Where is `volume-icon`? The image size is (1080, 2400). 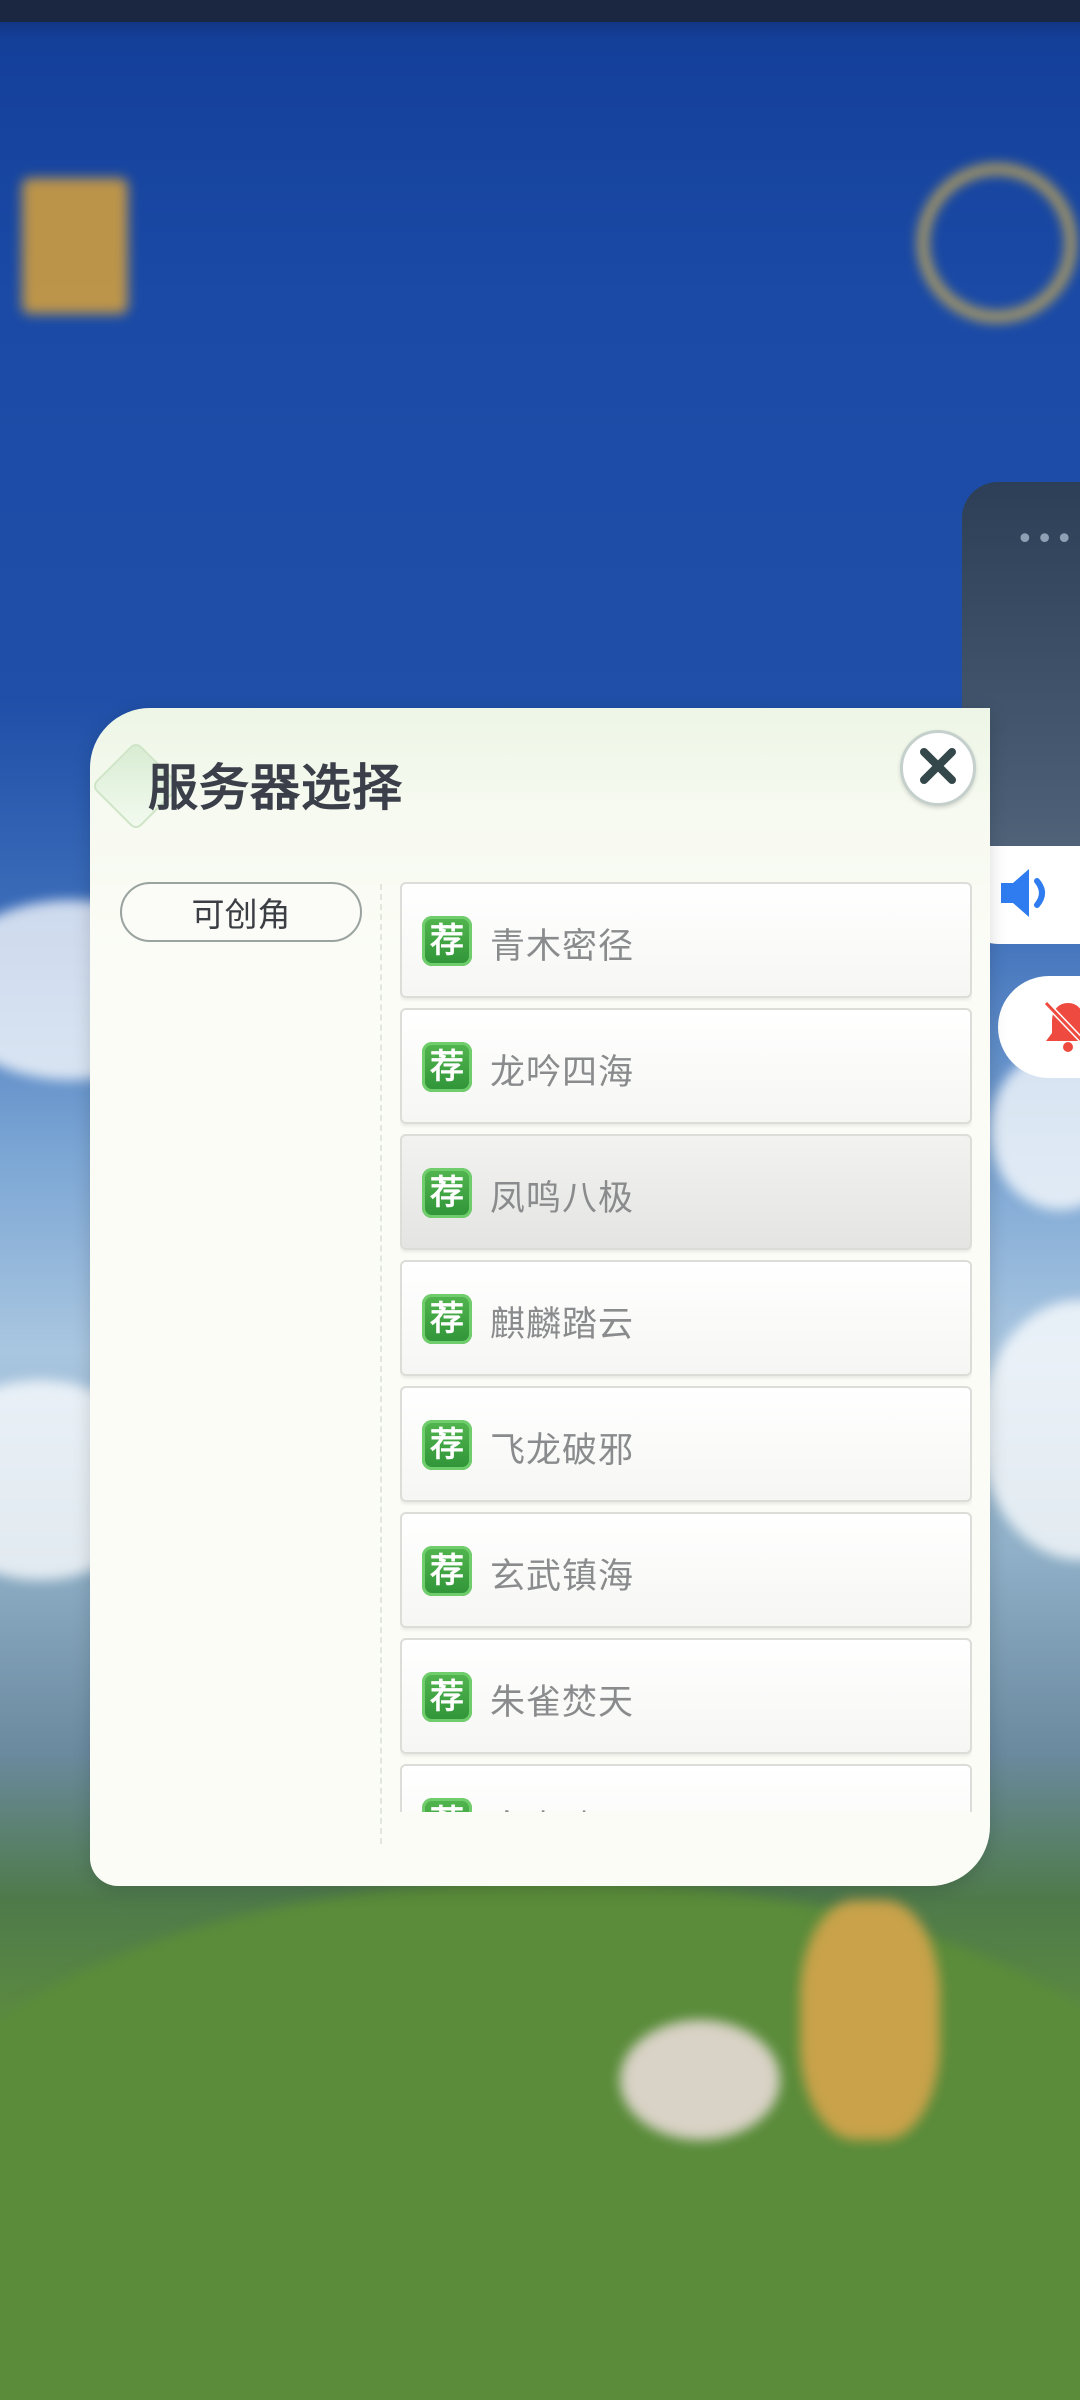
volume-icon is located at coordinates (1027, 895).